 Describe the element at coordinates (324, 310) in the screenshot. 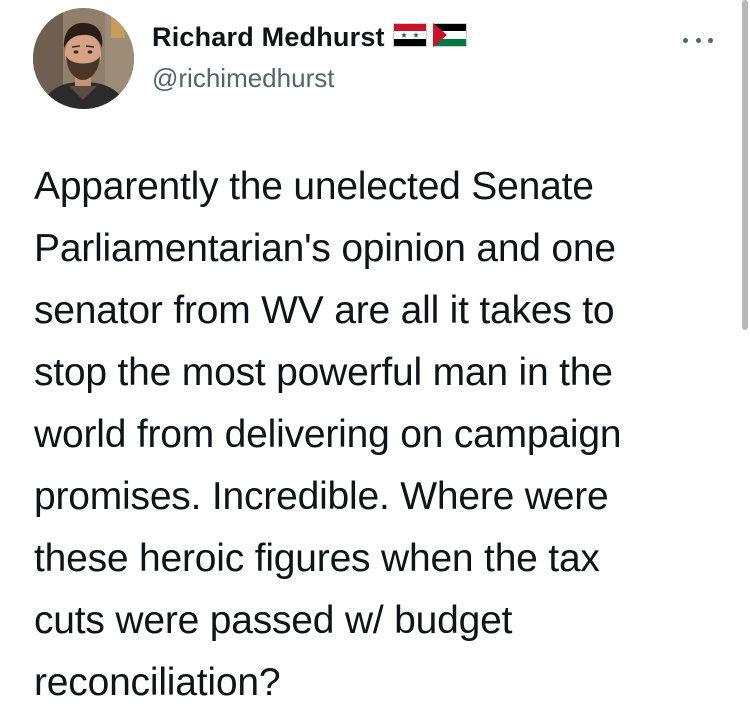

I see `tweet-text-line: senator from WV are all it takes to` at that location.